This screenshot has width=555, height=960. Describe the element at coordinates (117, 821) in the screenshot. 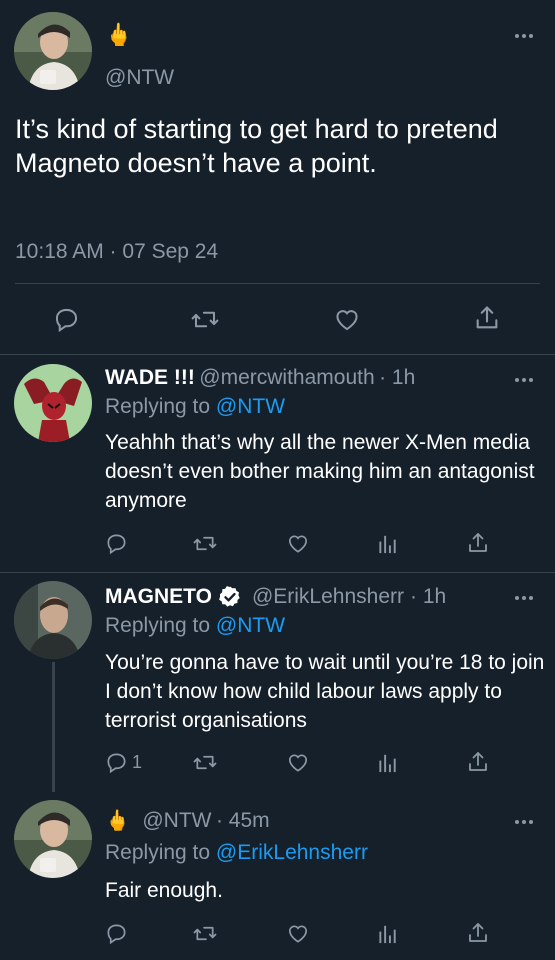

I see `reply-emoji: 🖕` at that location.